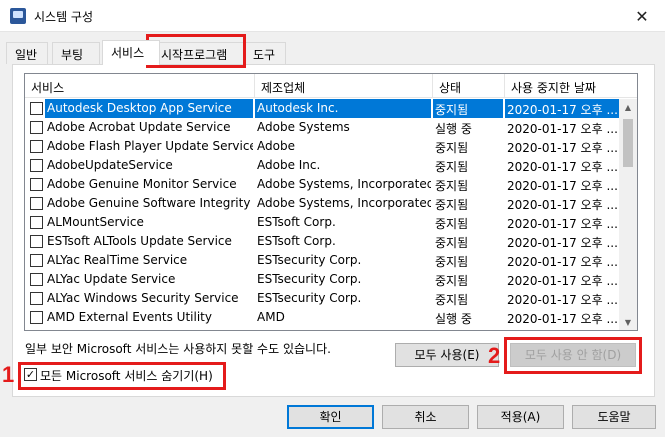 This screenshot has width=665, height=437. What do you see at coordinates (628, 107) in the screenshot?
I see `scroll-up-arrow-icon: ▲` at bounding box center [628, 107].